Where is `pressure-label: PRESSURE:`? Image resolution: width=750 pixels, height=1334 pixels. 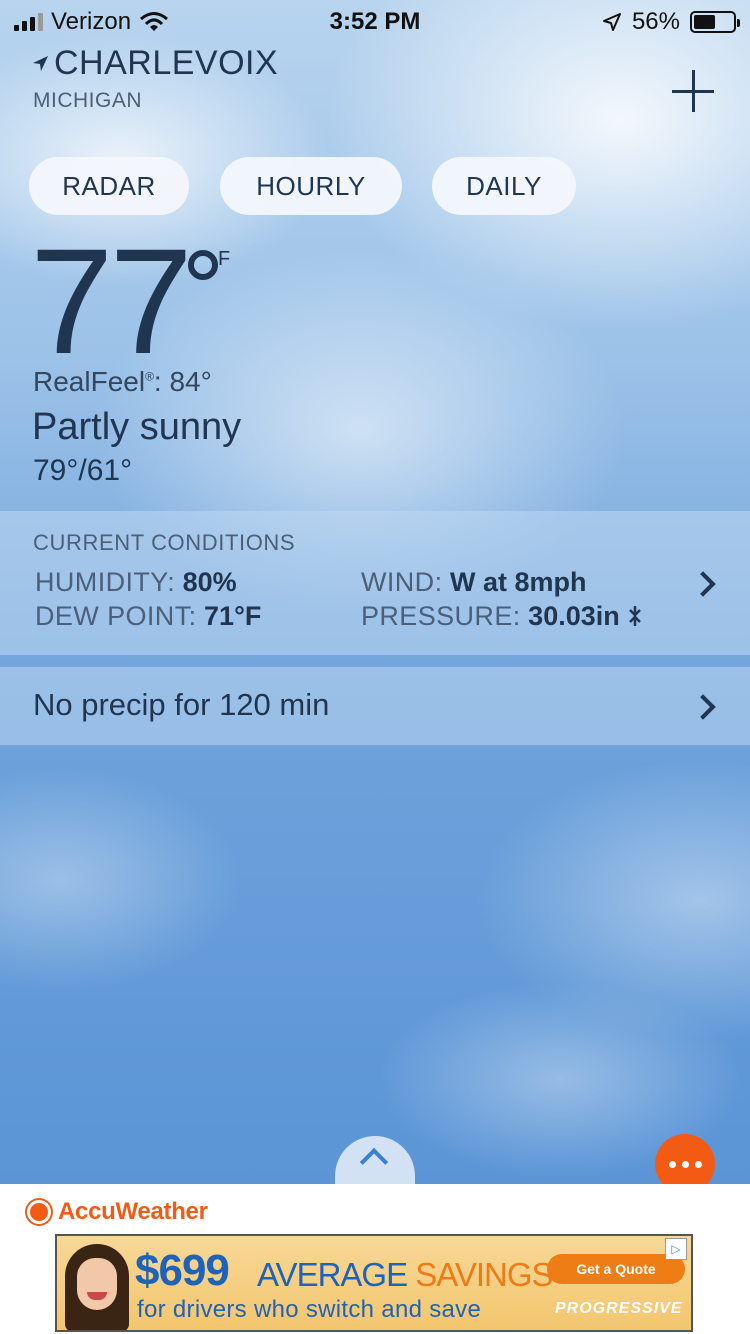
pressure-label: PRESSURE: is located at coordinates (441, 616).